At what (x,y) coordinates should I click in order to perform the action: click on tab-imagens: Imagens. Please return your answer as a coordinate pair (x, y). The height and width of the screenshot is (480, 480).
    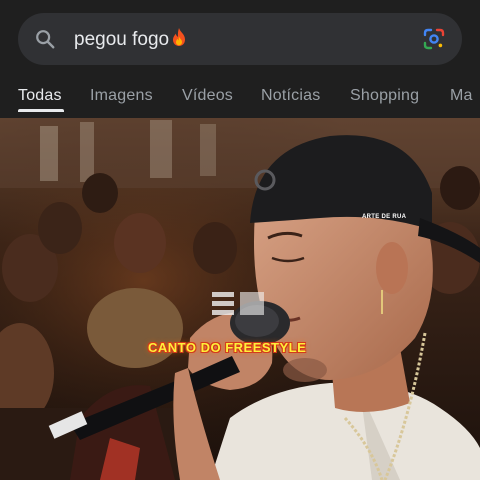
    Looking at the image, I should click on (121, 96).